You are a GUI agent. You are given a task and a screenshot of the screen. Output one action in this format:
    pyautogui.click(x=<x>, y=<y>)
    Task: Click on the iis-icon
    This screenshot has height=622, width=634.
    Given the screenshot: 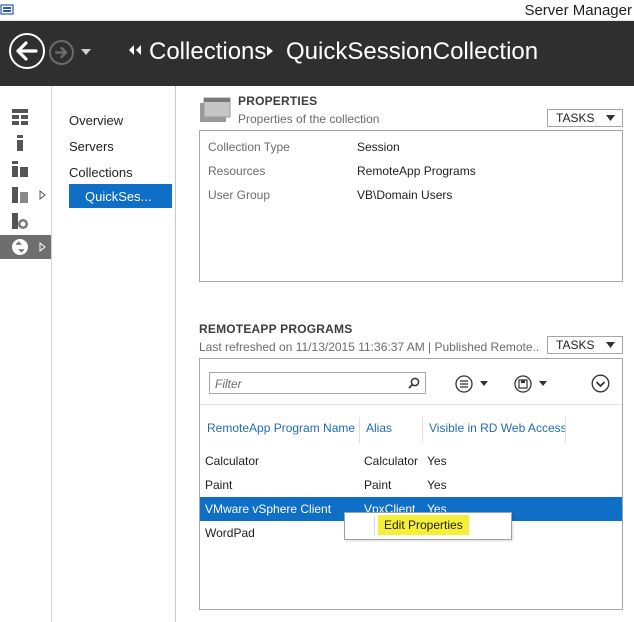 What is the action you would take?
    pyautogui.click(x=20, y=221)
    